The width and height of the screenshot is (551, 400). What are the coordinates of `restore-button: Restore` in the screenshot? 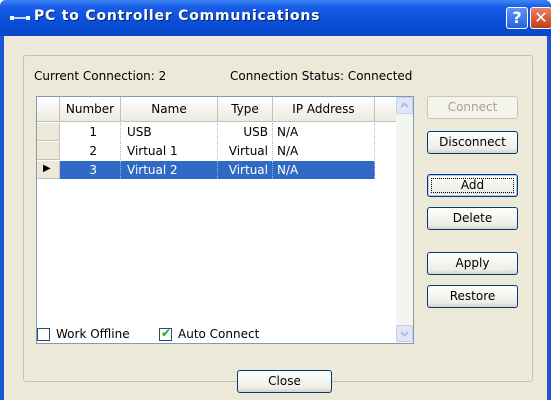 It's located at (472, 296).